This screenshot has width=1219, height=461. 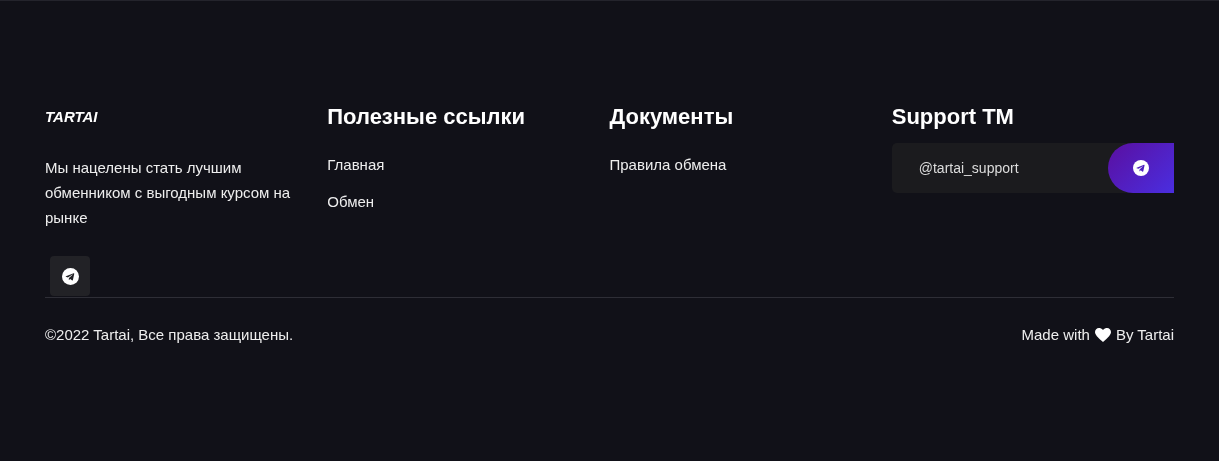 What do you see at coordinates (668, 165) in the screenshot?
I see `footer-link: Правила обмена` at bounding box center [668, 165].